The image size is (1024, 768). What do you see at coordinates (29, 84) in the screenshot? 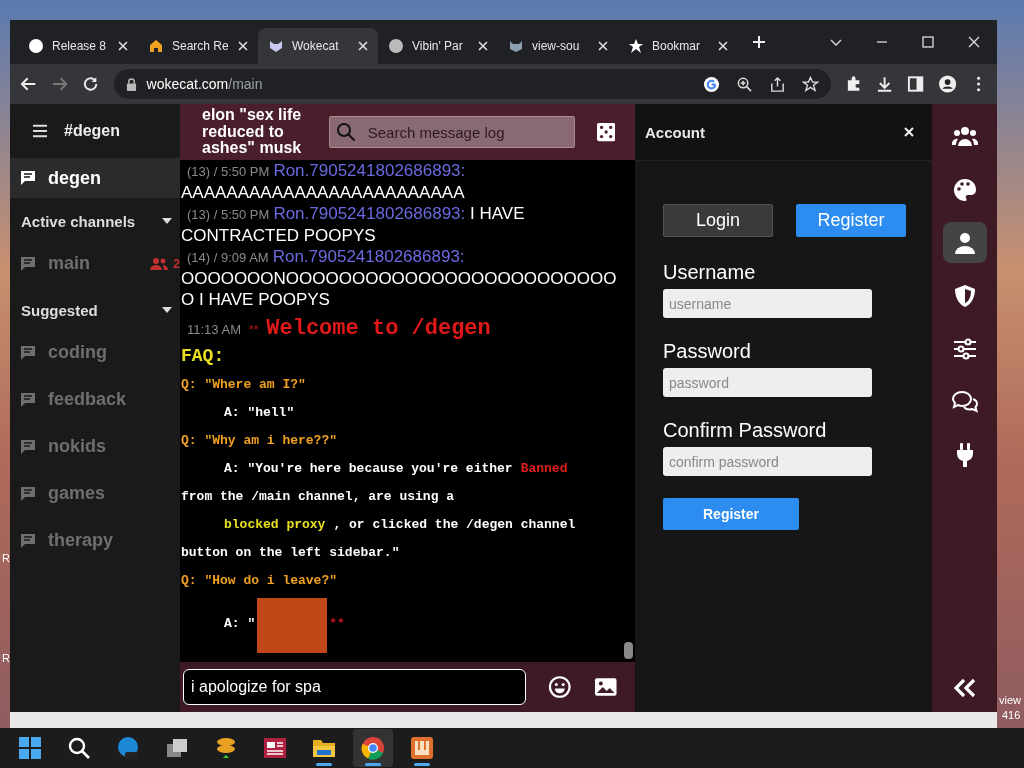
I see `back-arrow-icon` at bounding box center [29, 84].